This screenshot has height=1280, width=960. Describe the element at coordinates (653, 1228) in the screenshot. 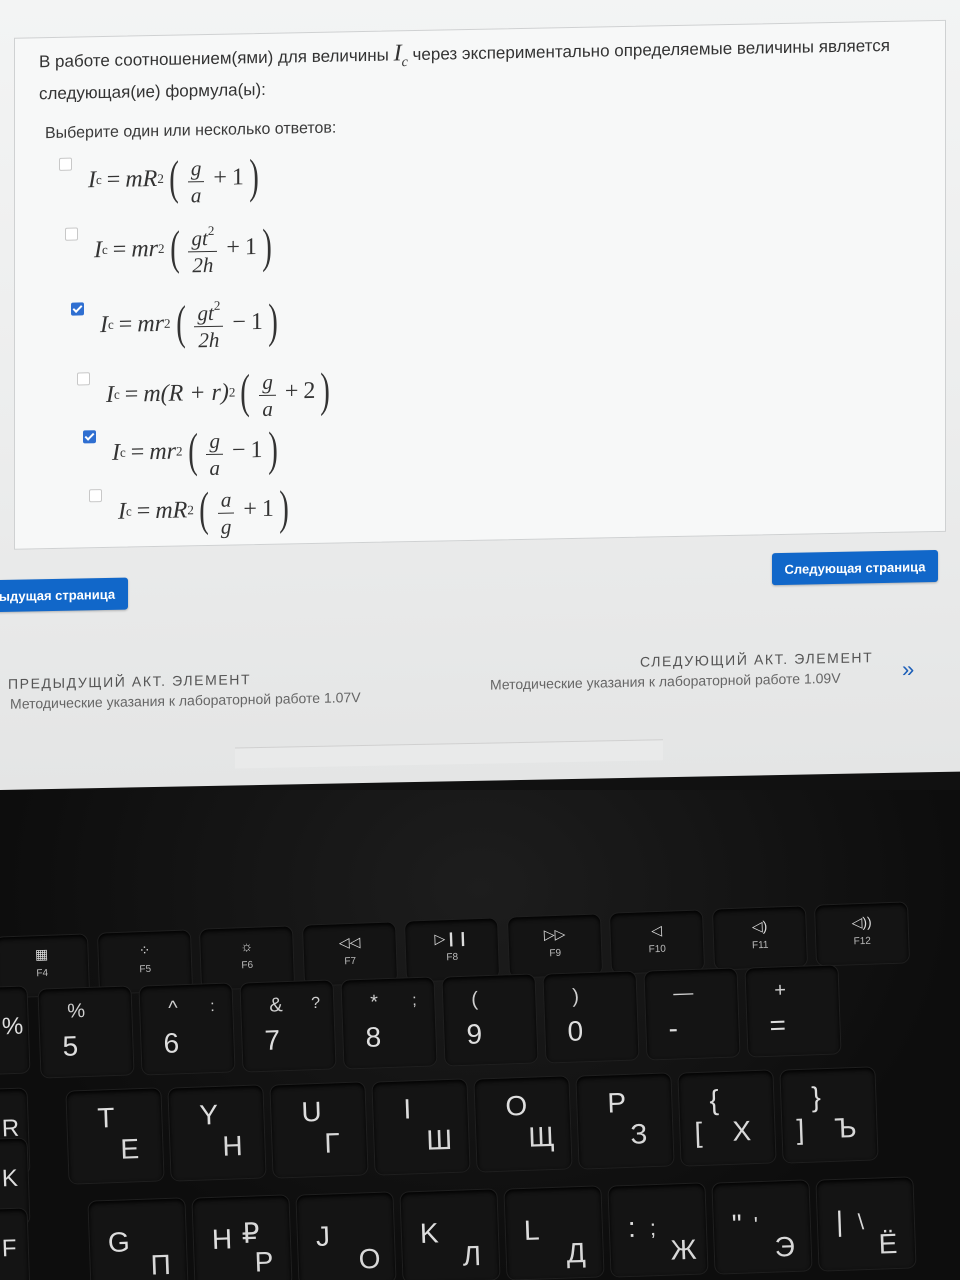

I see `key-punctuation: ;` at that location.